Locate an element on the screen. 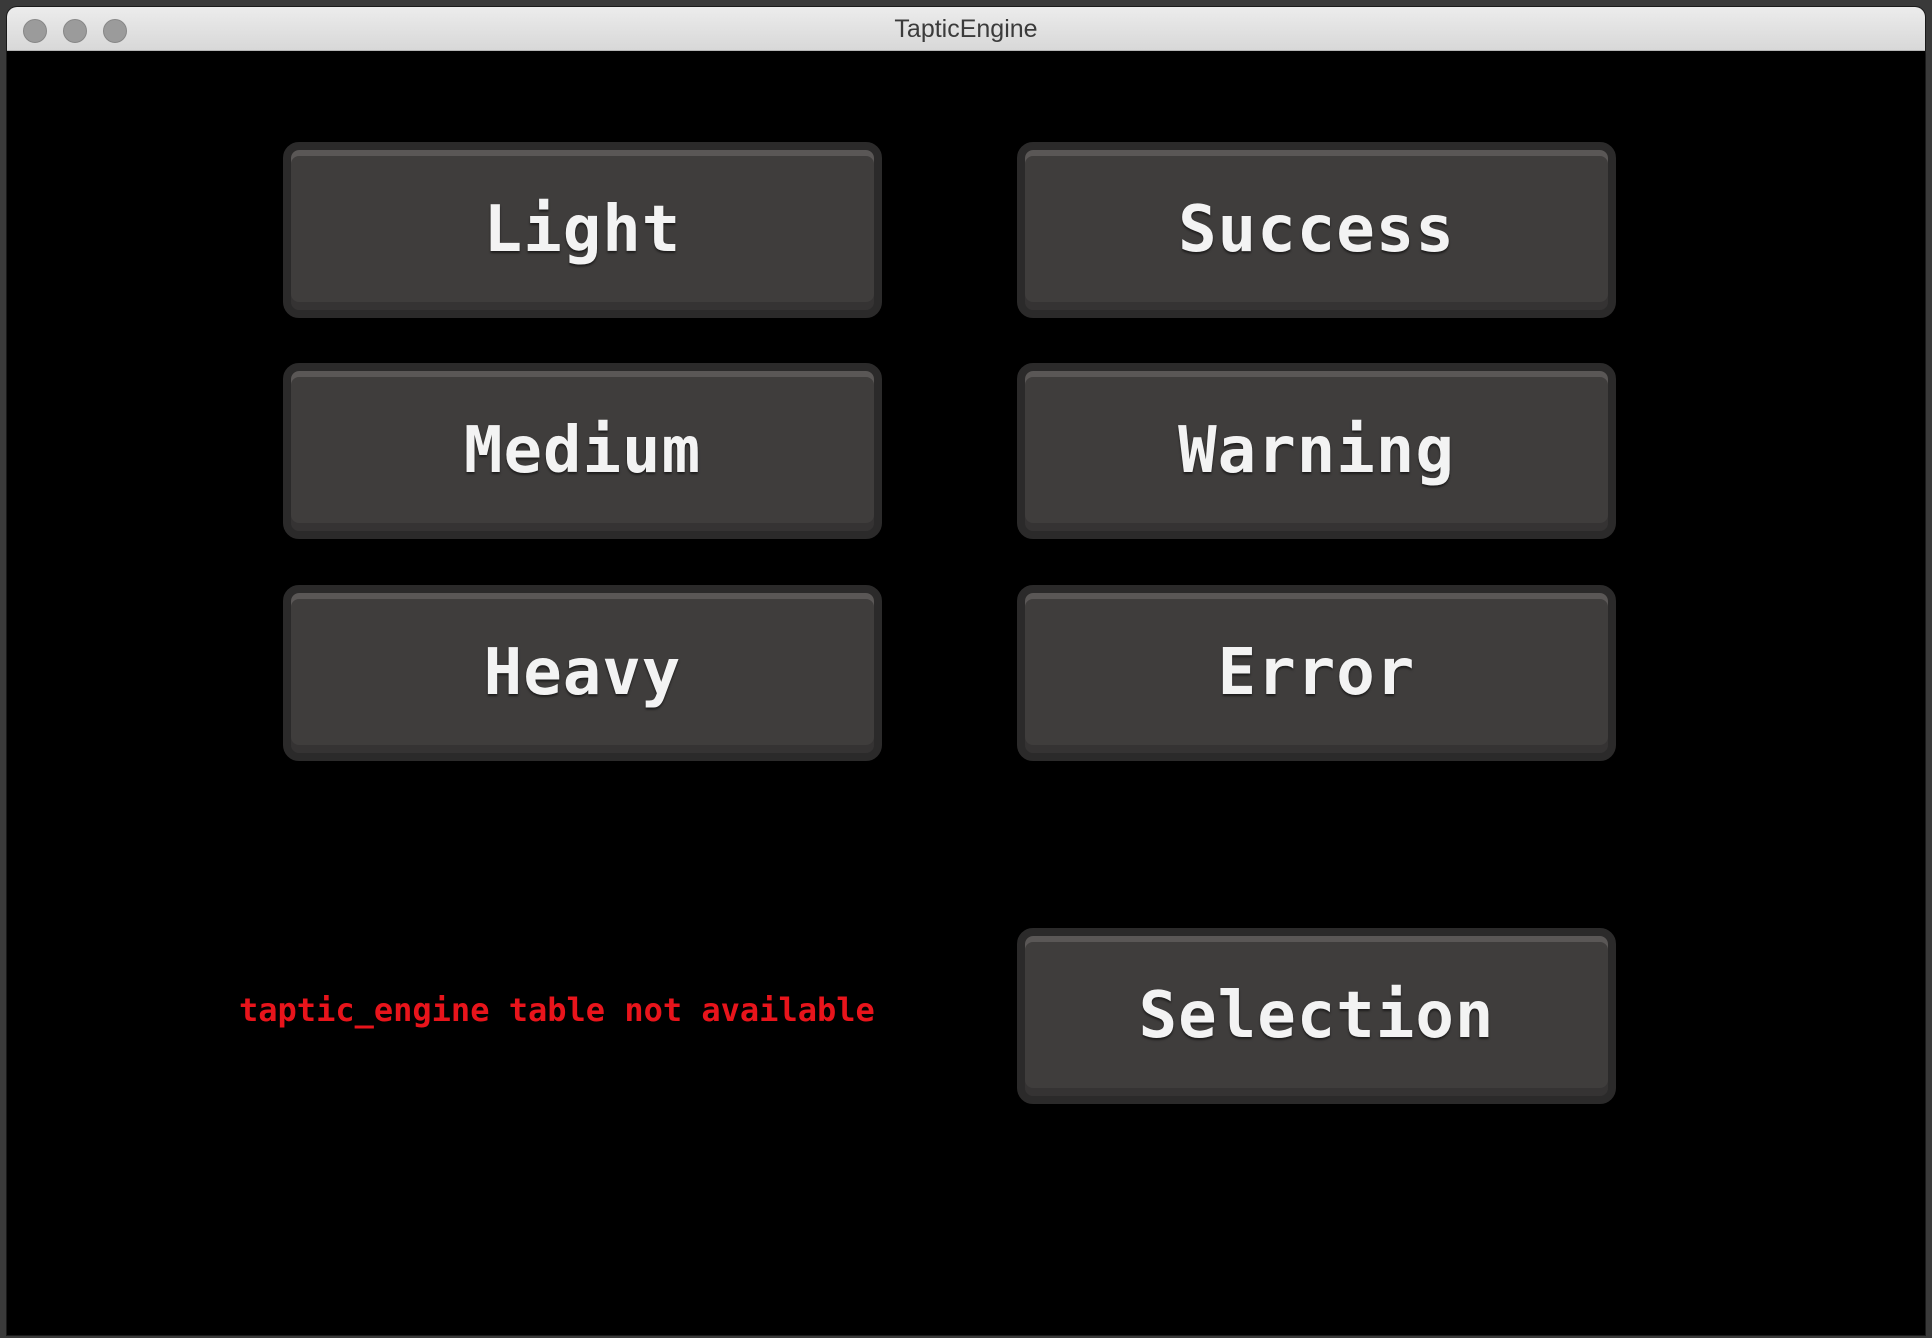 The height and width of the screenshot is (1338, 1932). heavy-impact-button: Heavy is located at coordinates (582, 673).